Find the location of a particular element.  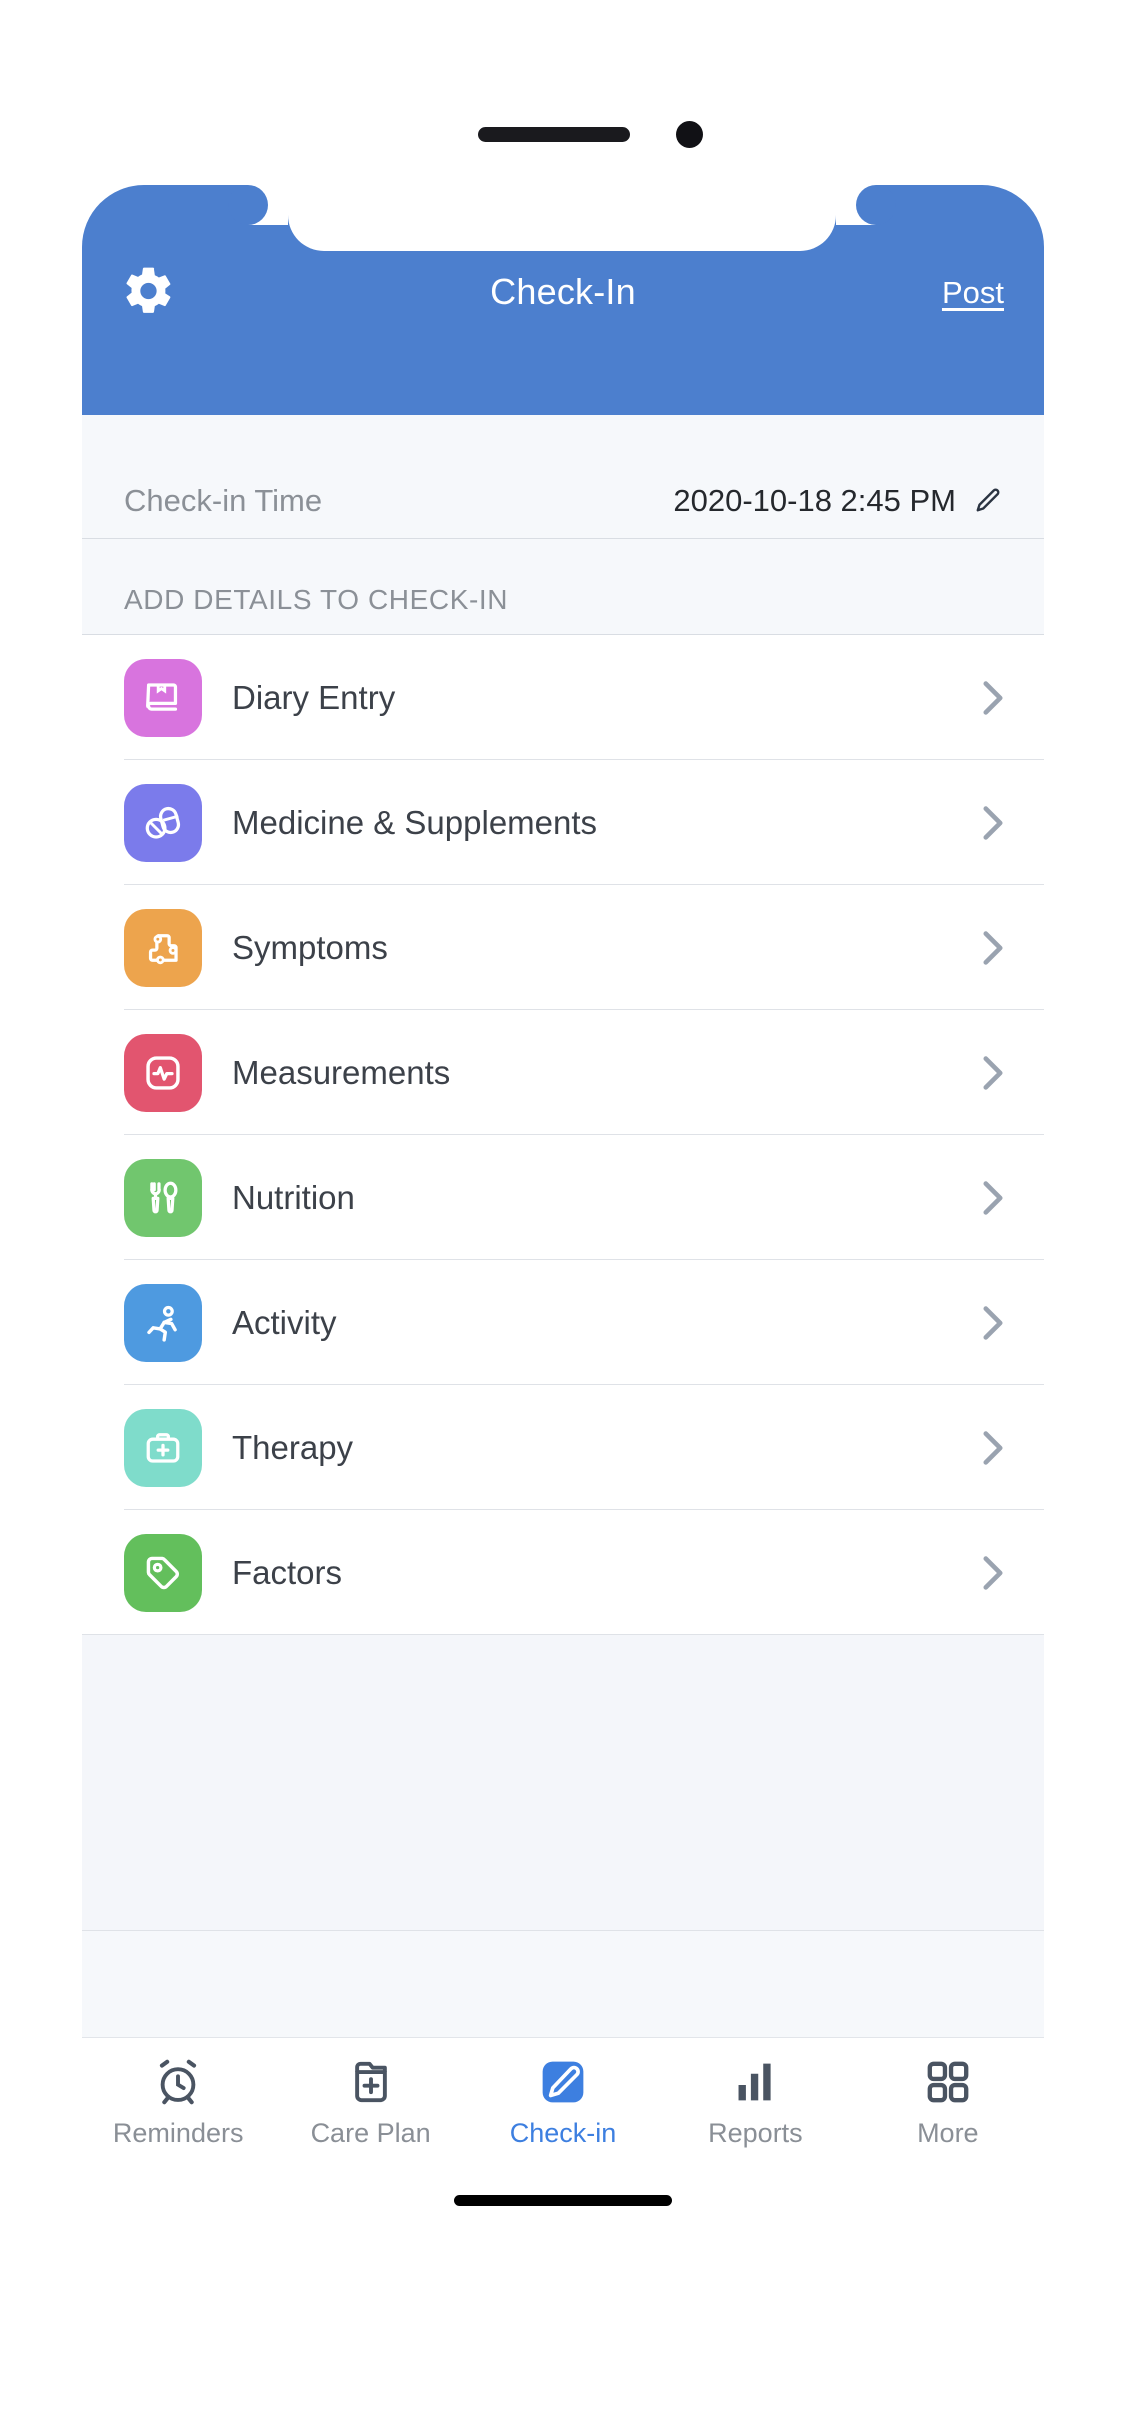

medical-folder-icon is located at coordinates (370, 2082).